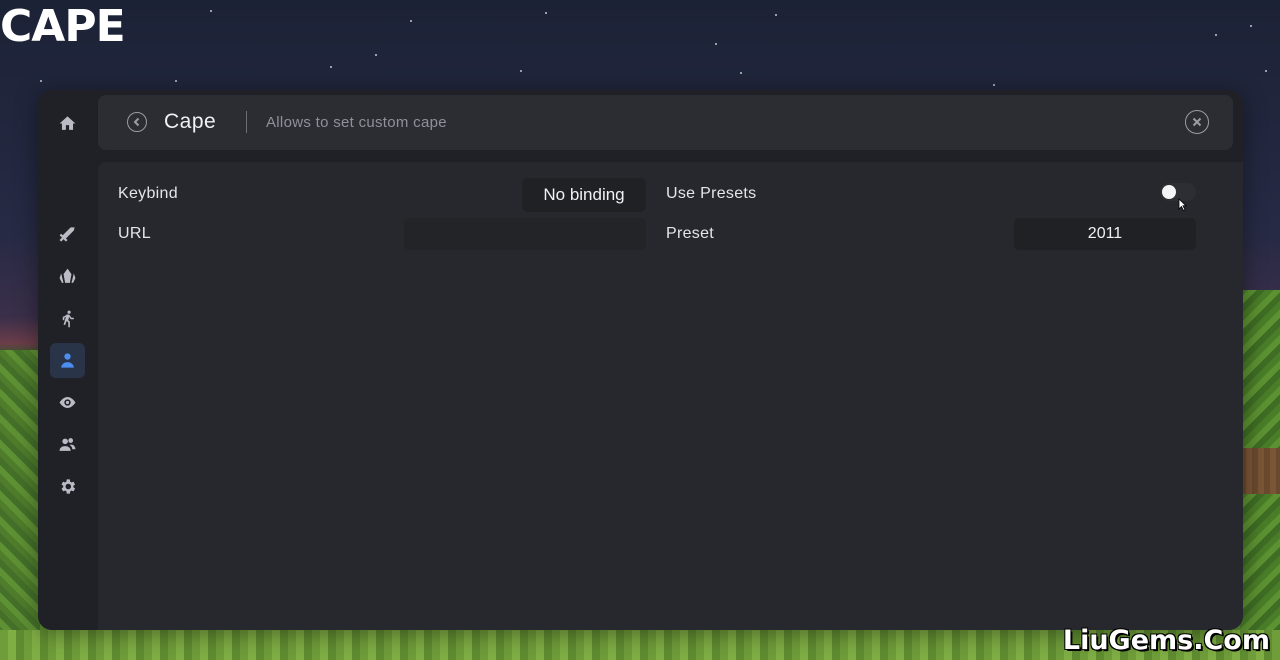  What do you see at coordinates (134, 233) in the screenshot?
I see `url-label: URL` at bounding box center [134, 233].